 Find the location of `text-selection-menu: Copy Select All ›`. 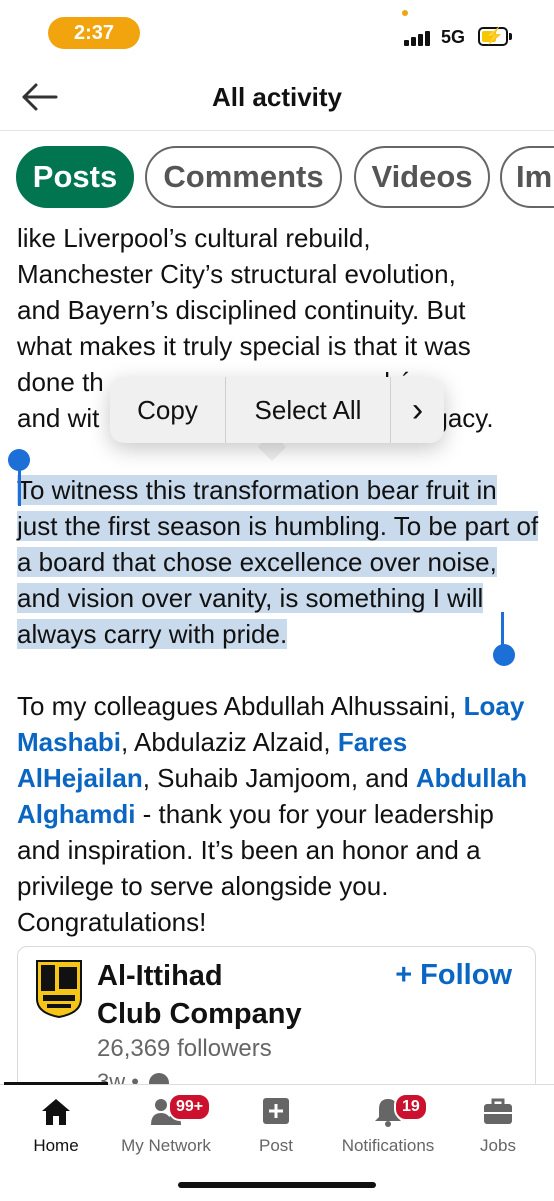

text-selection-menu: Copy Select All › is located at coordinates (277, 410).